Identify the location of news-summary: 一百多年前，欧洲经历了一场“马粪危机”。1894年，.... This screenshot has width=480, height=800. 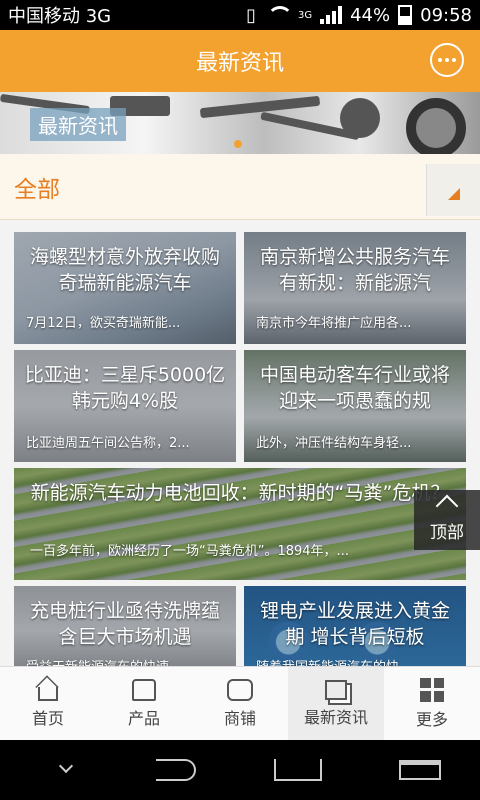
(189, 551).